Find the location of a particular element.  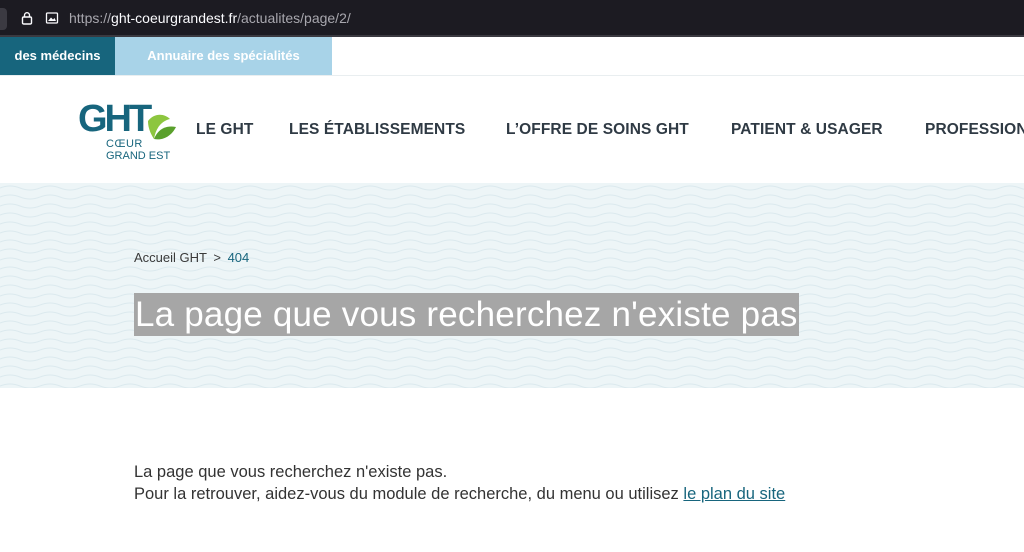

browser-tab-edge is located at coordinates (3, 19).